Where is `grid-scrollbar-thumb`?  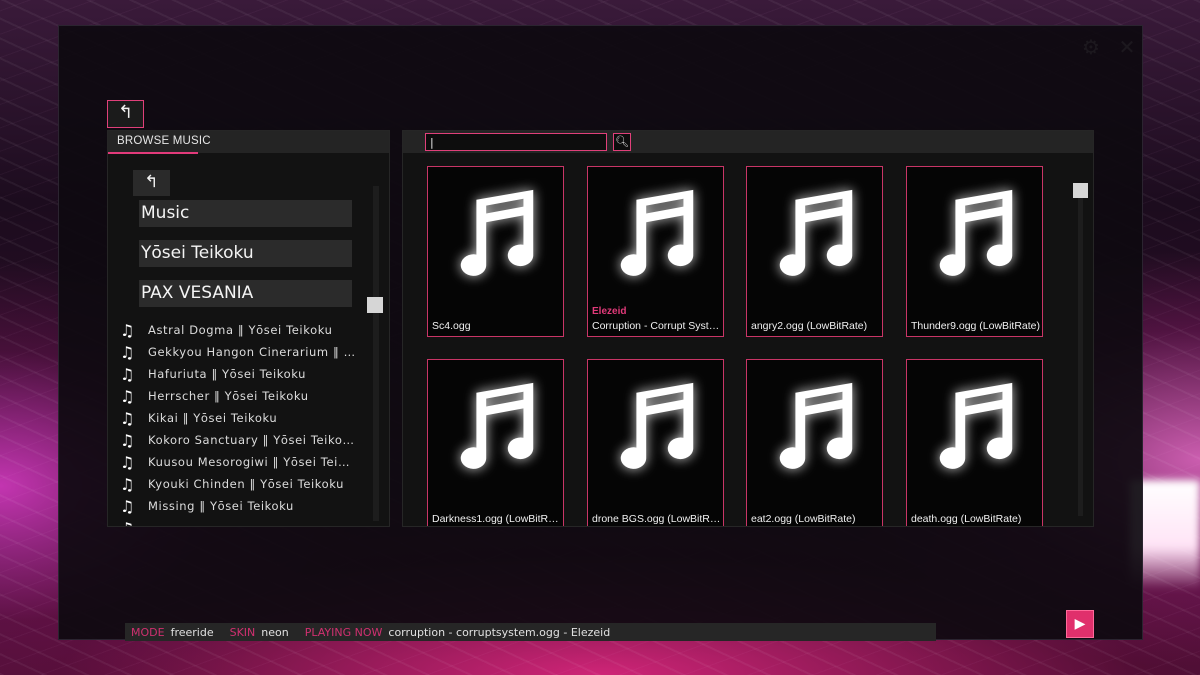
grid-scrollbar-thumb is located at coordinates (1080, 190).